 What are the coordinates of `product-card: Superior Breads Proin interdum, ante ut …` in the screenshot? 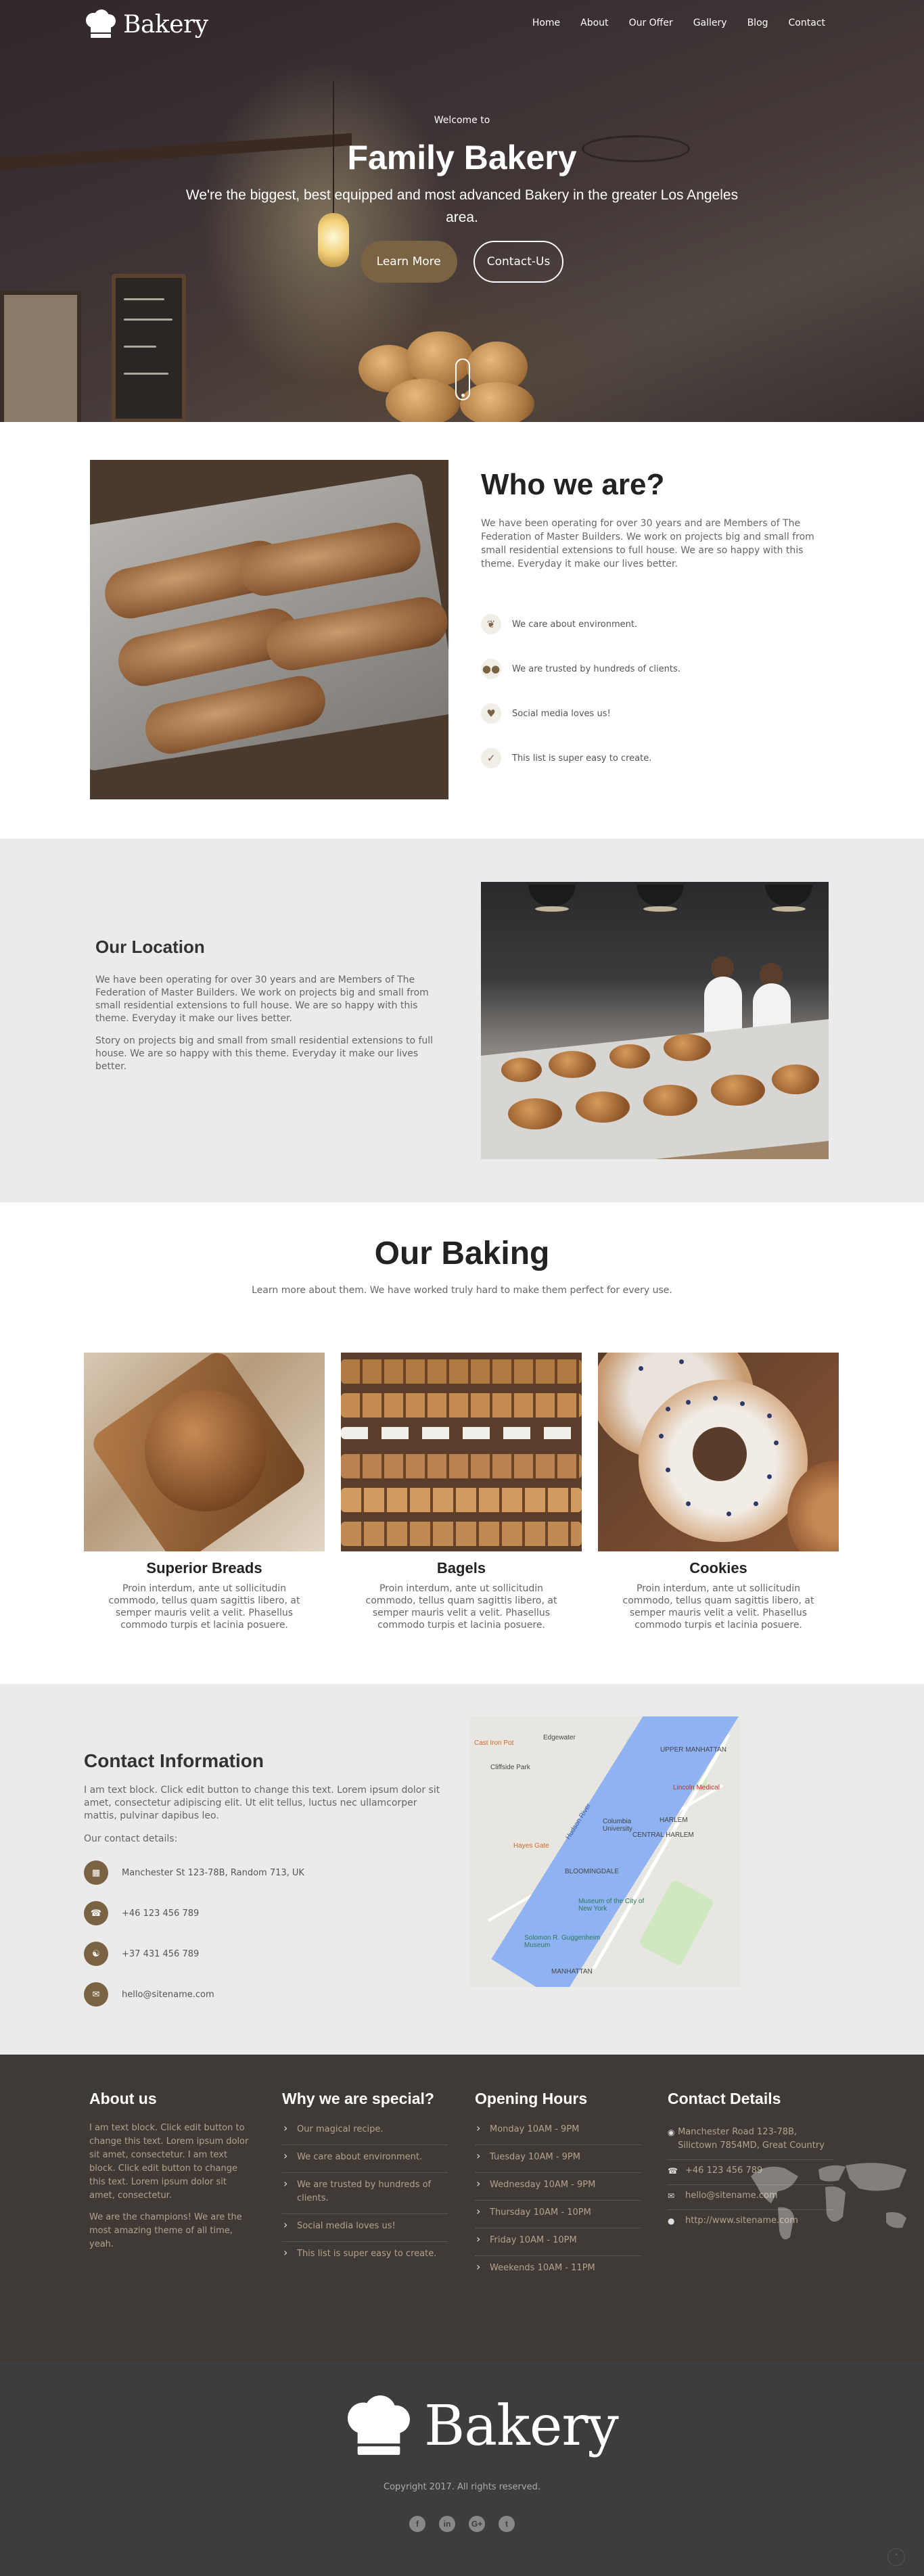 It's located at (204, 1492).